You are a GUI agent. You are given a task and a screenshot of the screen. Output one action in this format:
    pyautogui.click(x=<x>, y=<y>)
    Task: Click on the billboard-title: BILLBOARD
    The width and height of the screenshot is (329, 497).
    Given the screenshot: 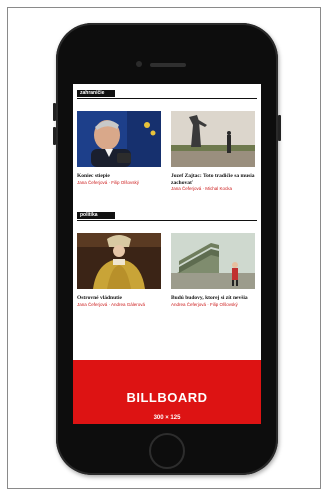 What is the action you would take?
    pyautogui.click(x=167, y=397)
    